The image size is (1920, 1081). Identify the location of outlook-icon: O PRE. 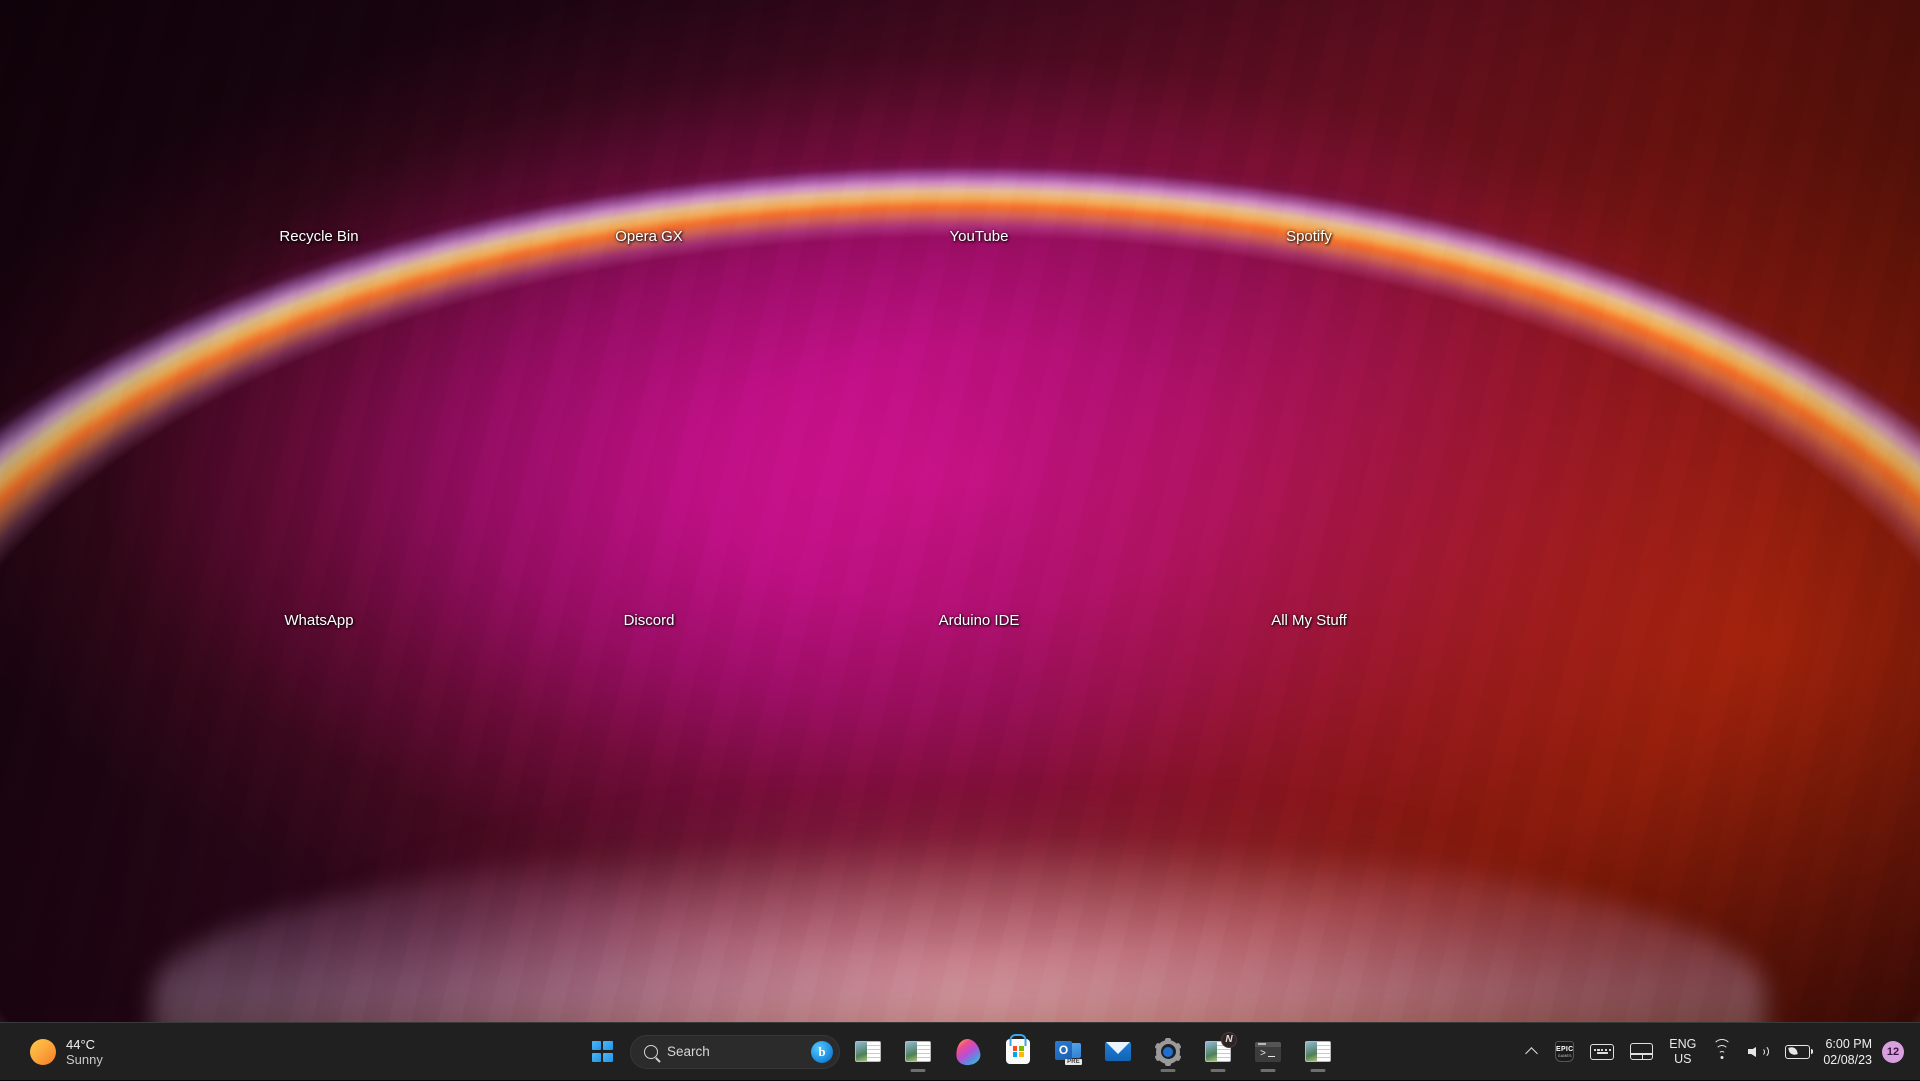
(1068, 1052).